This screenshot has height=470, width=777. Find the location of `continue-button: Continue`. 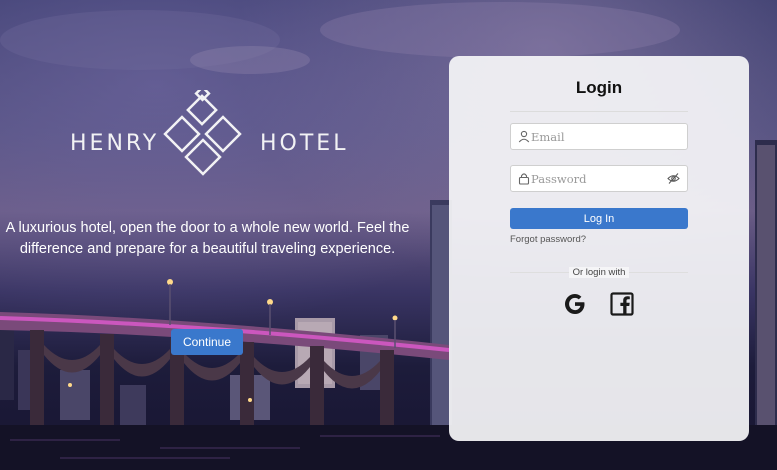

continue-button: Continue is located at coordinates (207, 342).